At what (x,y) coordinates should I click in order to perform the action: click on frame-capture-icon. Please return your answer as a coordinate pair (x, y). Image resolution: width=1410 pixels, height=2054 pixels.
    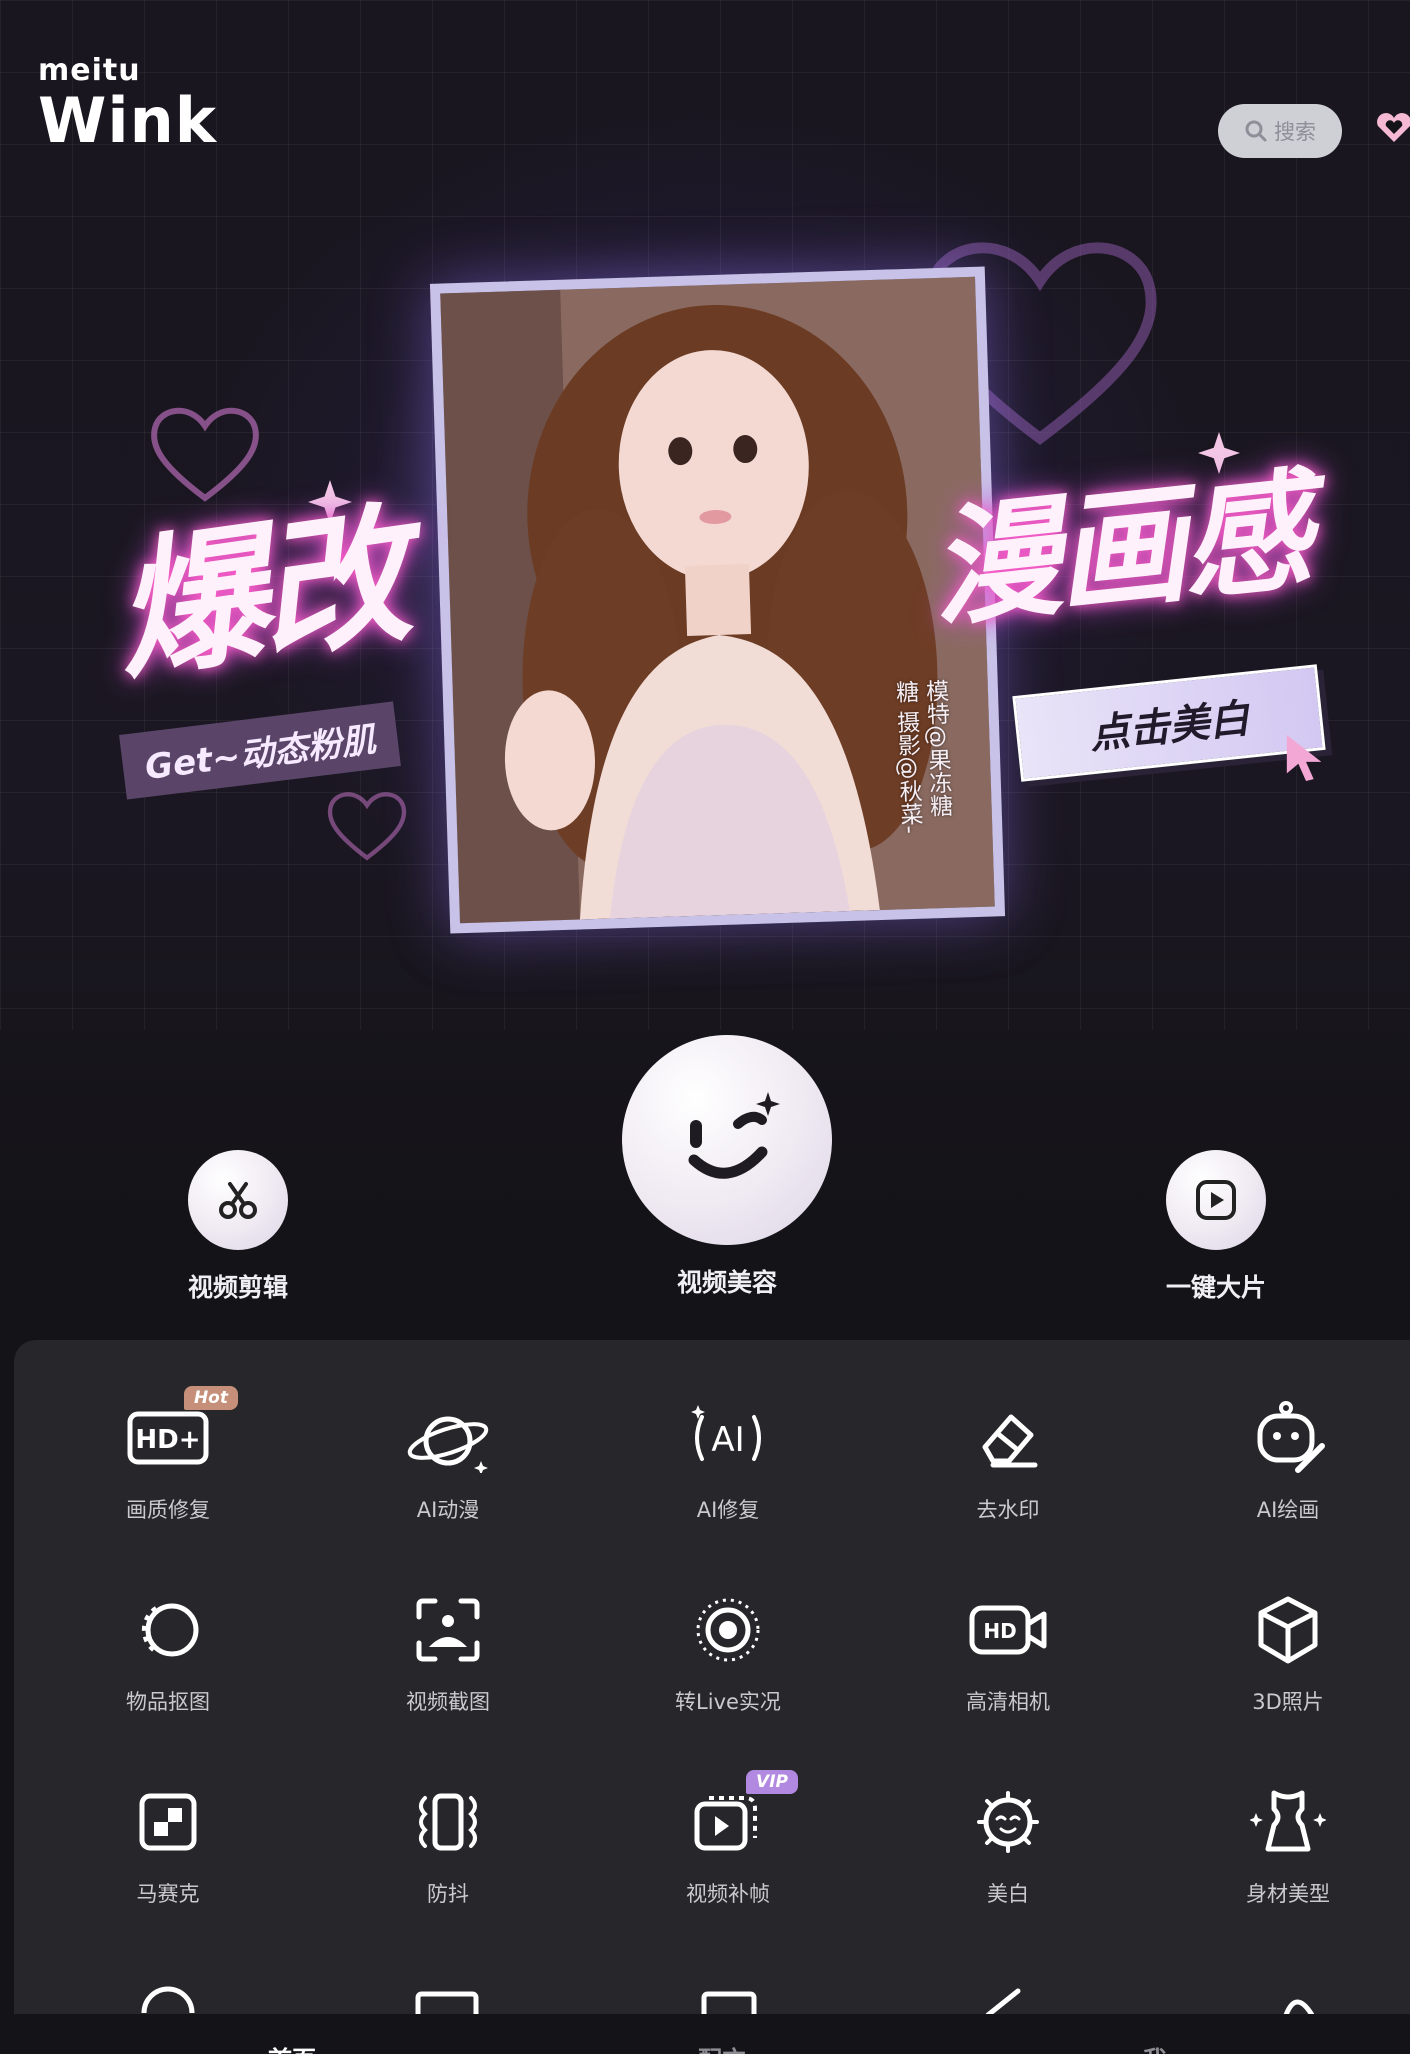
    Looking at the image, I should click on (448, 1630).